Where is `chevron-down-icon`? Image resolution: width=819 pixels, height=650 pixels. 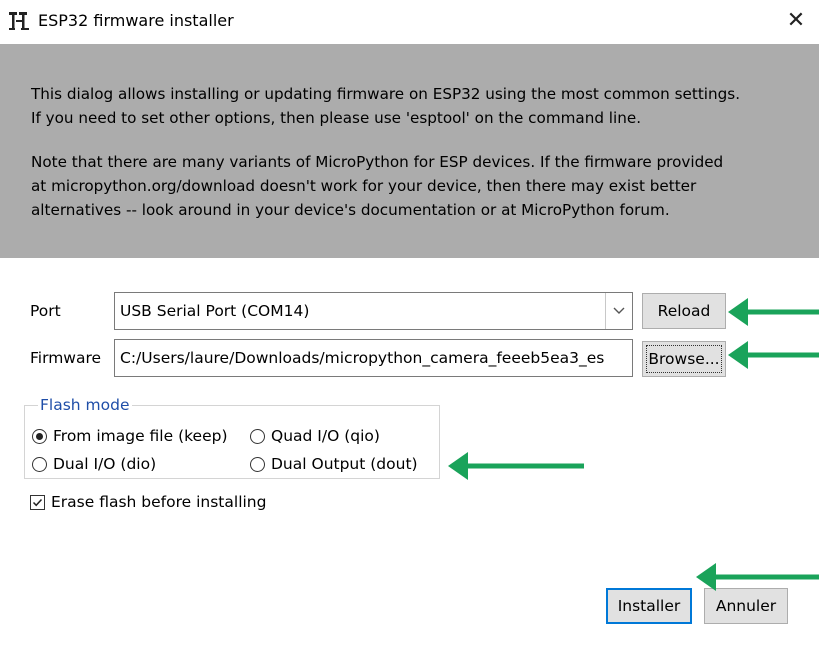 chevron-down-icon is located at coordinates (618, 311).